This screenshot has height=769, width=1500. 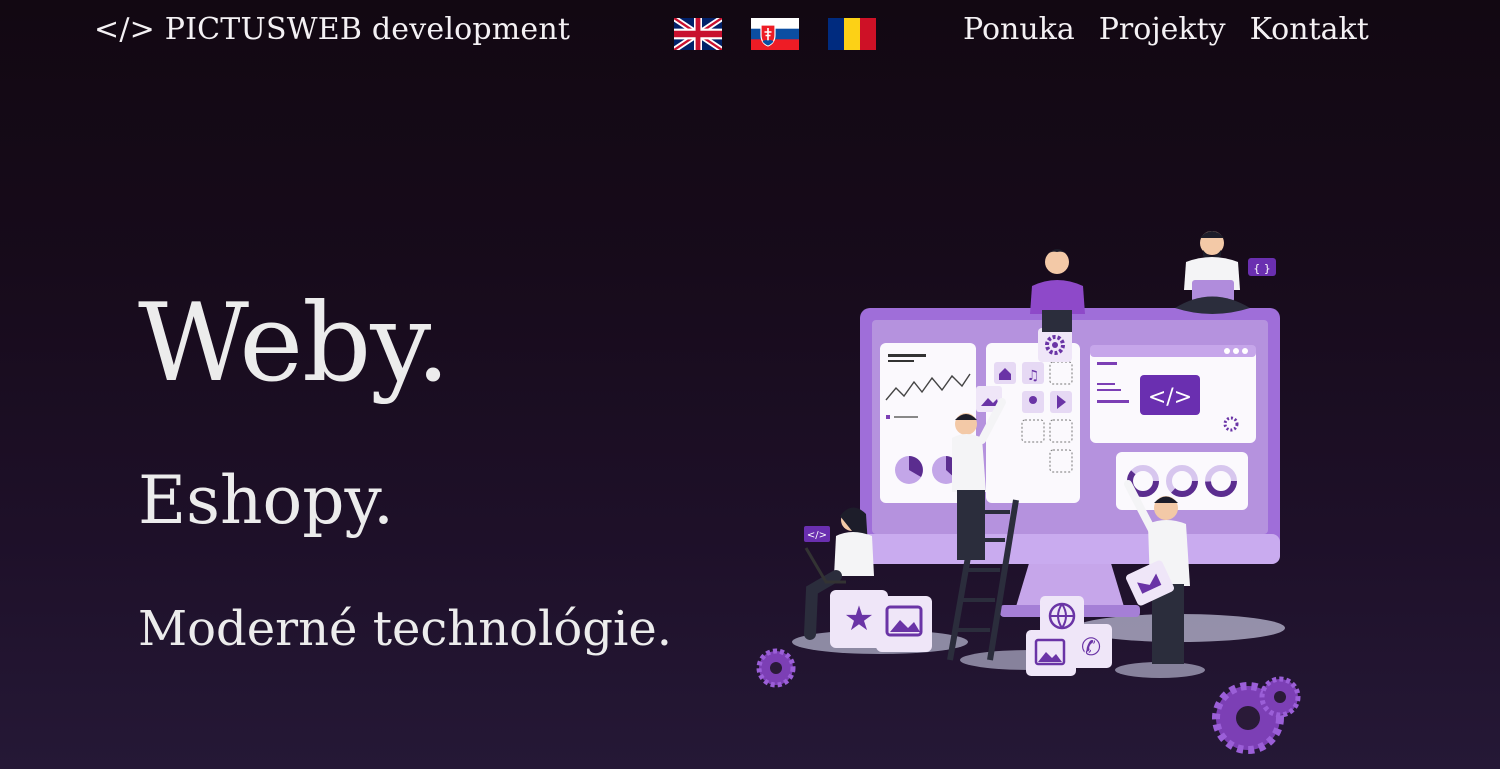 I want to click on braces-badge-text: { }, so click(x=1262, y=268).